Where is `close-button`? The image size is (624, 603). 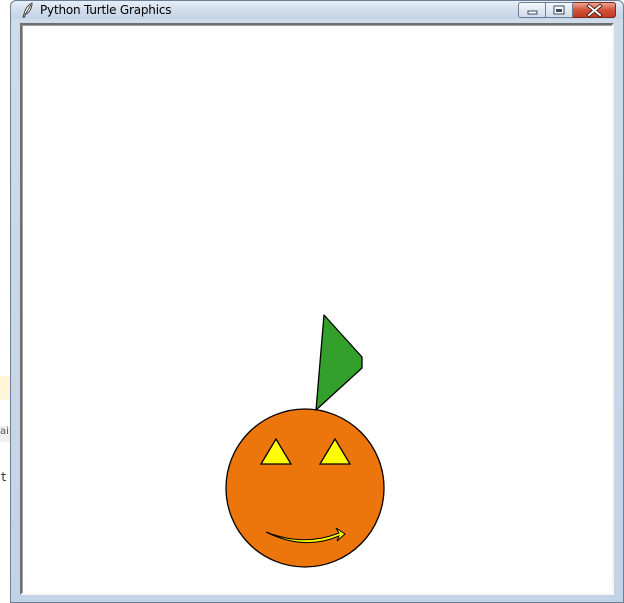 close-button is located at coordinates (594, 10).